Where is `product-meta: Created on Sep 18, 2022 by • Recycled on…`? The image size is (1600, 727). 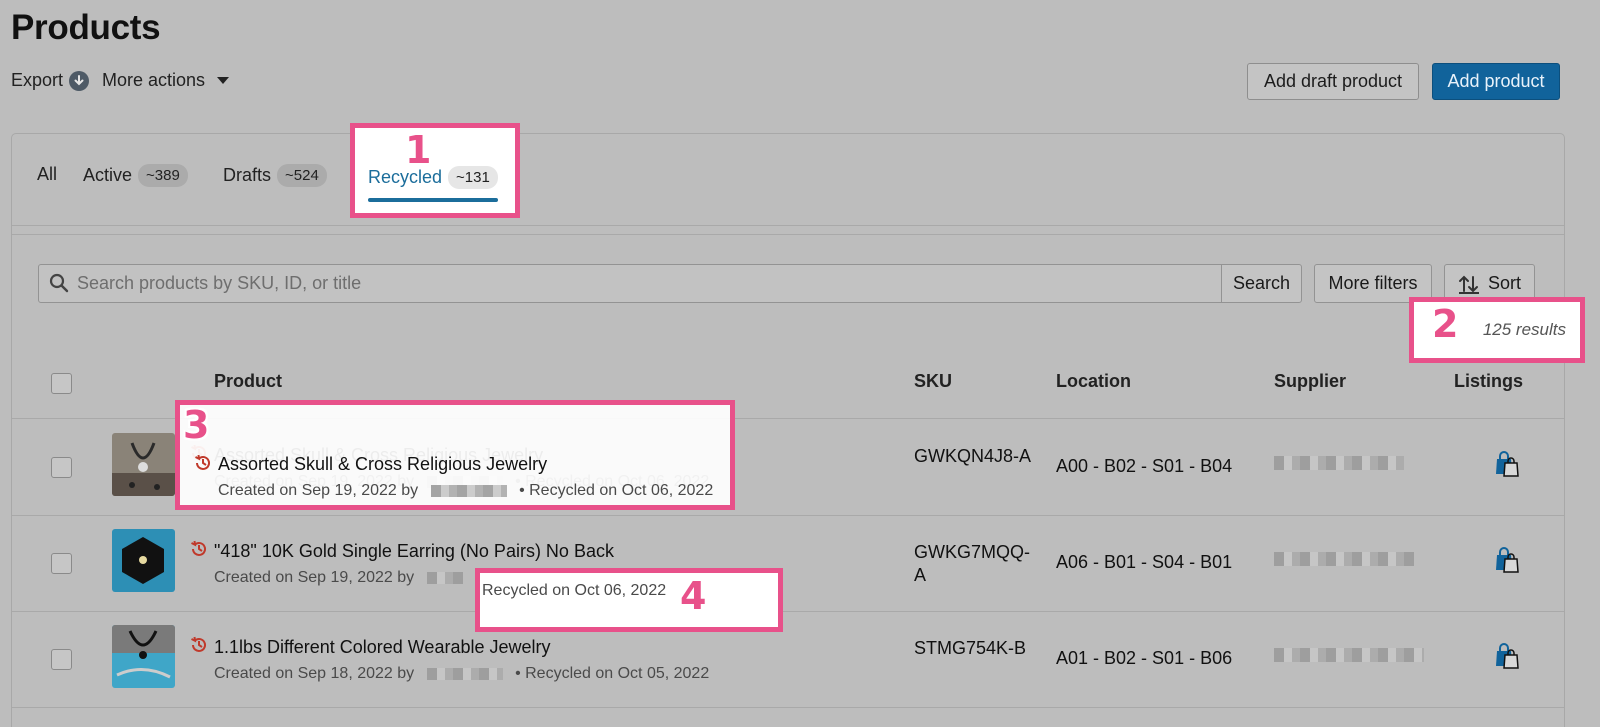
product-meta: Created on Sep 18, 2022 by • Recycled on… is located at coordinates (461, 674).